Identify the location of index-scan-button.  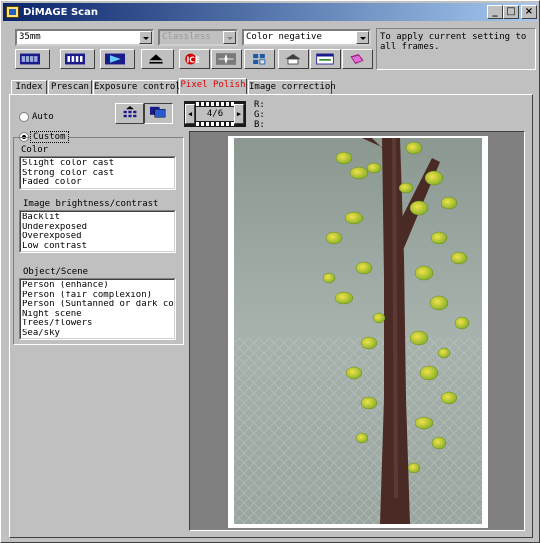
(32, 59).